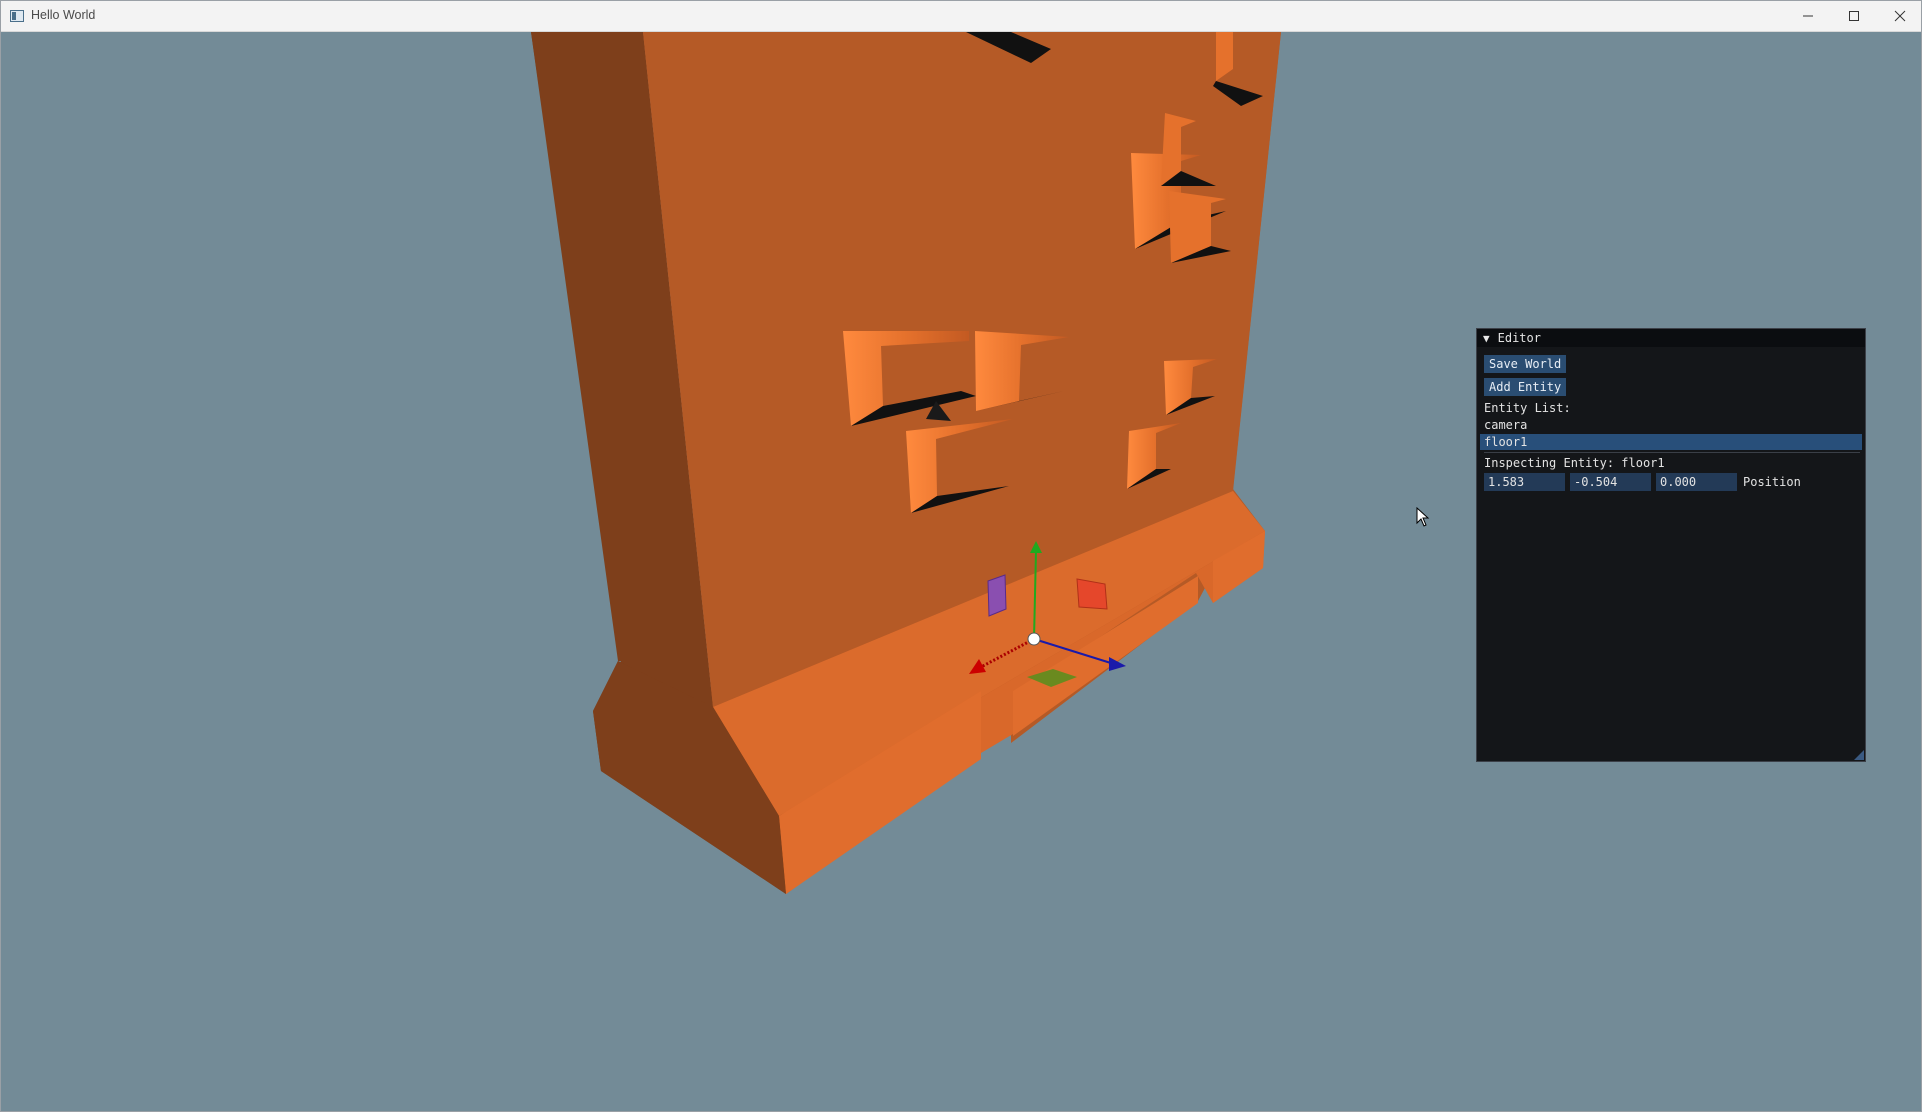 This screenshot has height=1112, width=1922. I want to click on position-y-input: -0.504, so click(1610, 482).